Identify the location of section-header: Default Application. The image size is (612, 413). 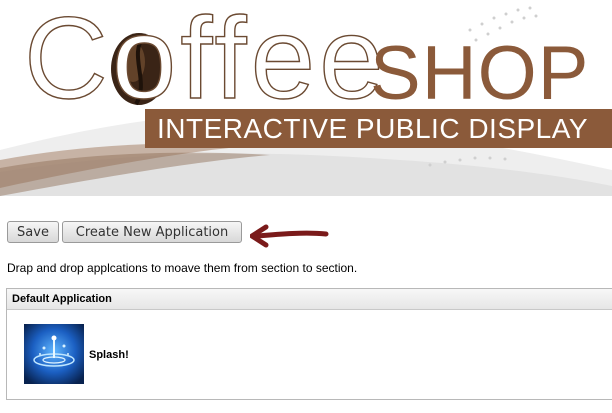
(309, 299).